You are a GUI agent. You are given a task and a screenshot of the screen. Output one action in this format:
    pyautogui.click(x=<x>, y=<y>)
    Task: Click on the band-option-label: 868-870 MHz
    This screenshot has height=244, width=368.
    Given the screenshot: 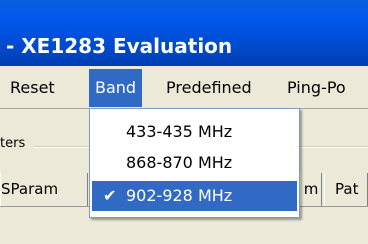 What is the action you would take?
    pyautogui.click(x=179, y=162)
    